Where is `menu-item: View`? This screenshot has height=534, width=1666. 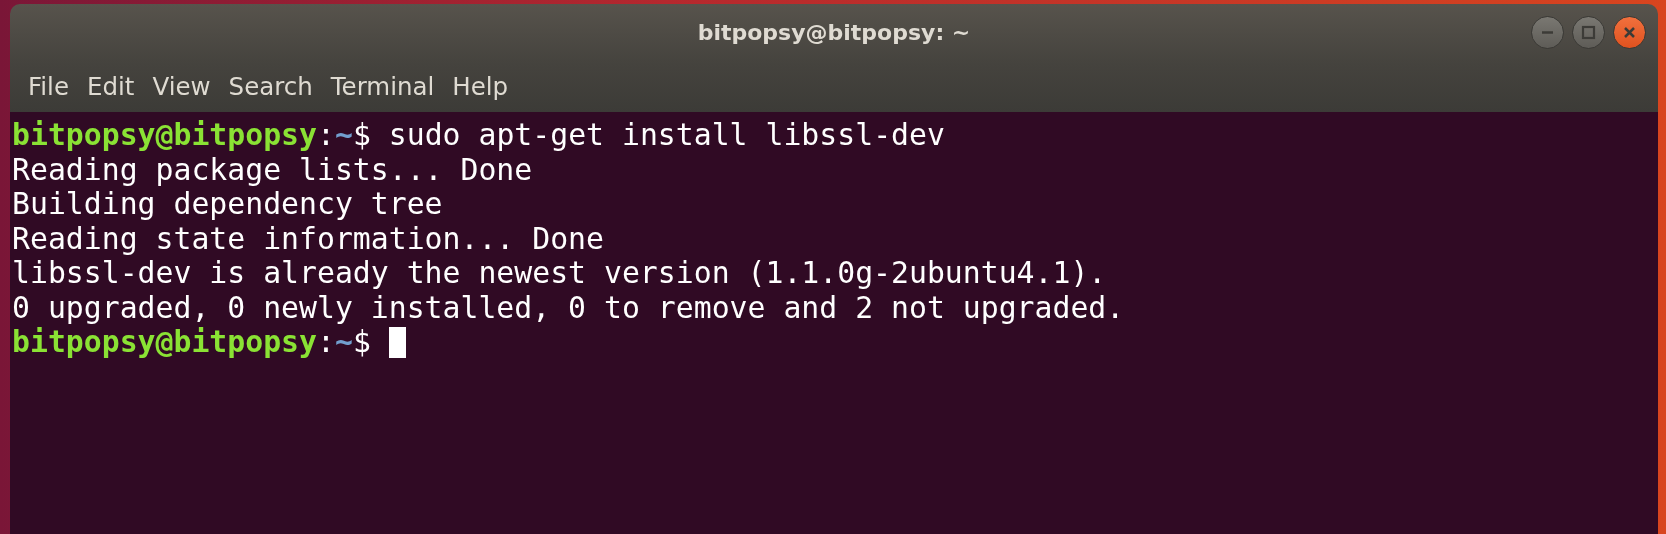
menu-item: View is located at coordinates (181, 86).